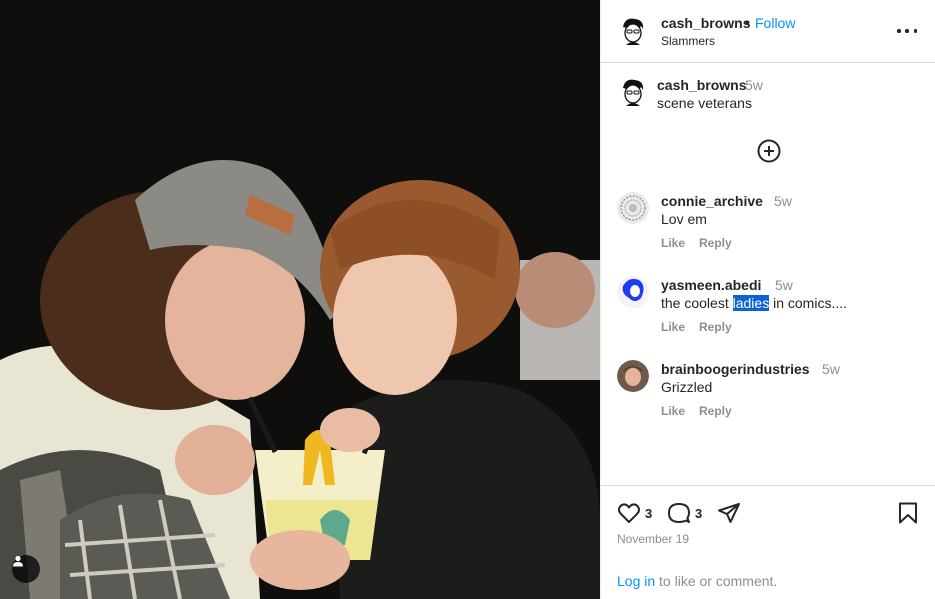  I want to click on login-prompt: Log in to like or comment., so click(697, 581).